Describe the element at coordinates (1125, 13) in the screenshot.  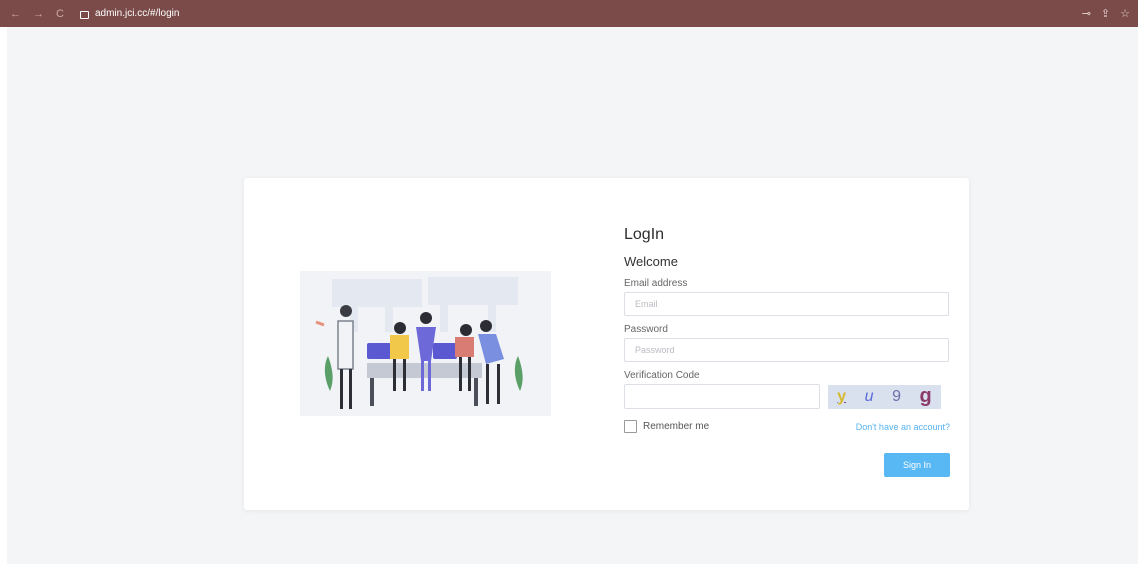
I see `star-icon: ☆` at that location.